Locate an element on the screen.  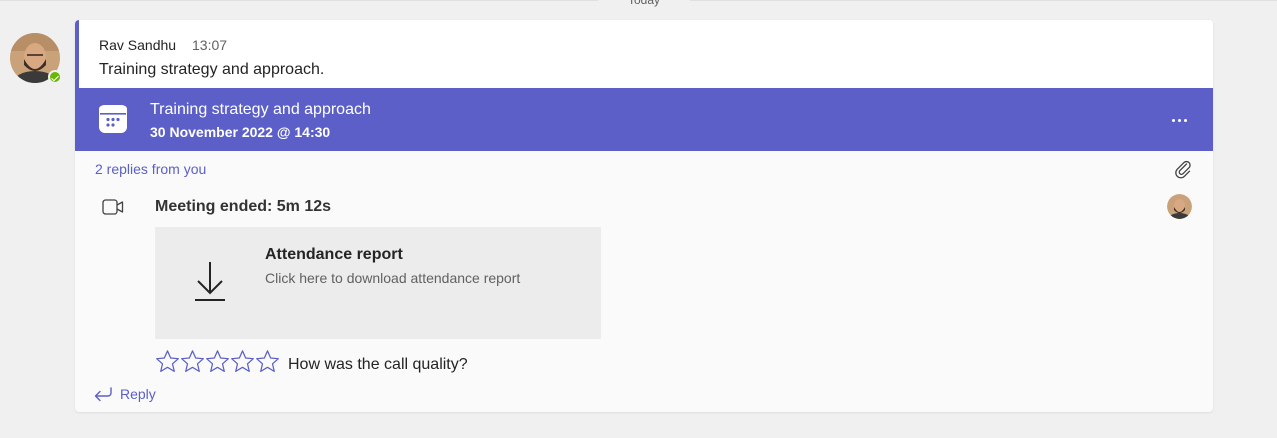
day-divider-label: Today is located at coordinates (644, 4).